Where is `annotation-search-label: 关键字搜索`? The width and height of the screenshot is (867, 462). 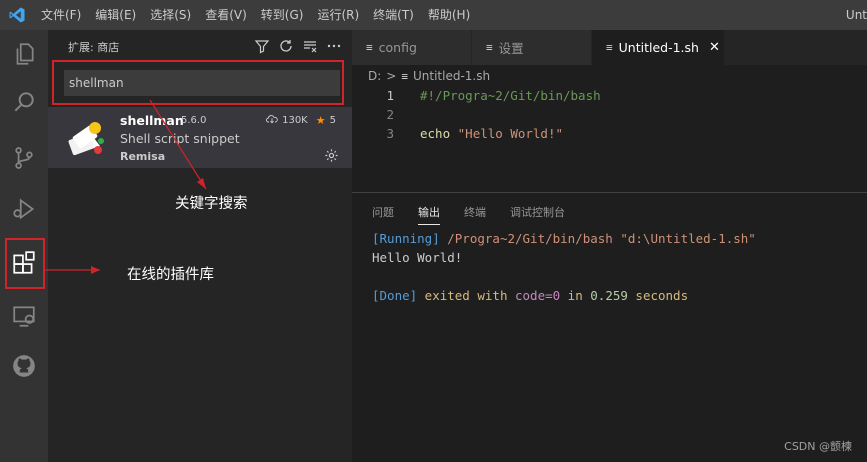 annotation-search-label: 关键字搜索 is located at coordinates (211, 204).